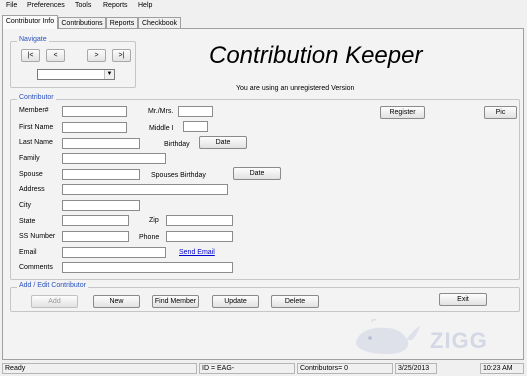 This screenshot has width=527, height=376. What do you see at coordinates (95, 236) in the screenshot?
I see `ss-number-field` at bounding box center [95, 236].